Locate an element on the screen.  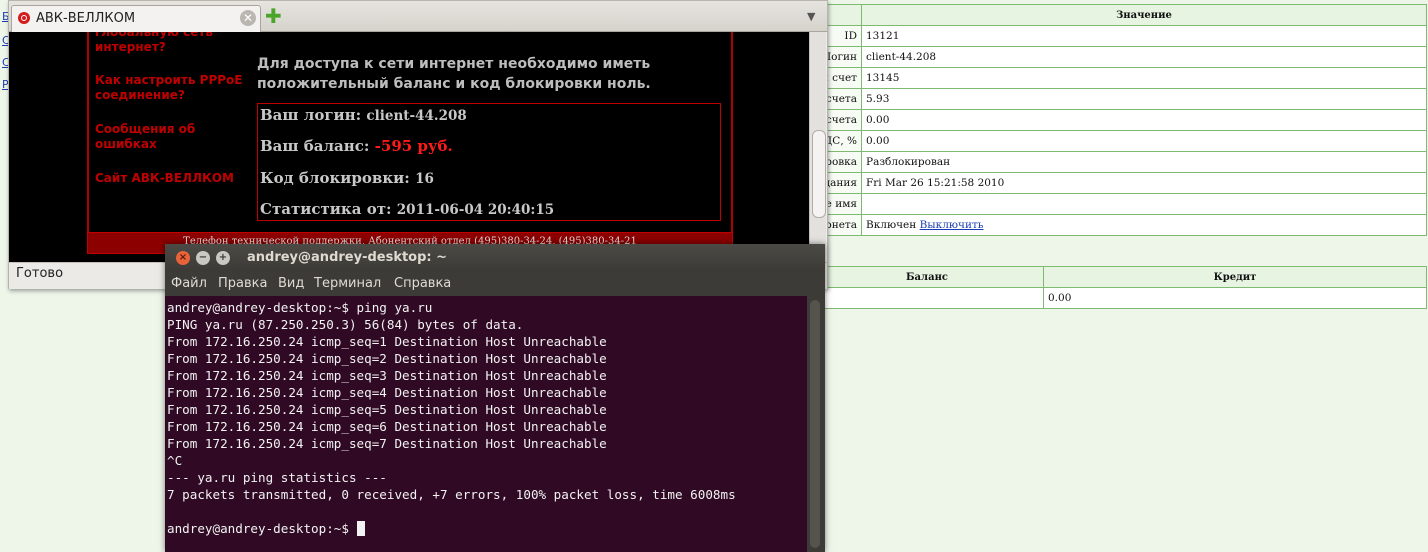
shell-prompt: andrey@andrey-desktop:~$ is located at coordinates (262, 528).